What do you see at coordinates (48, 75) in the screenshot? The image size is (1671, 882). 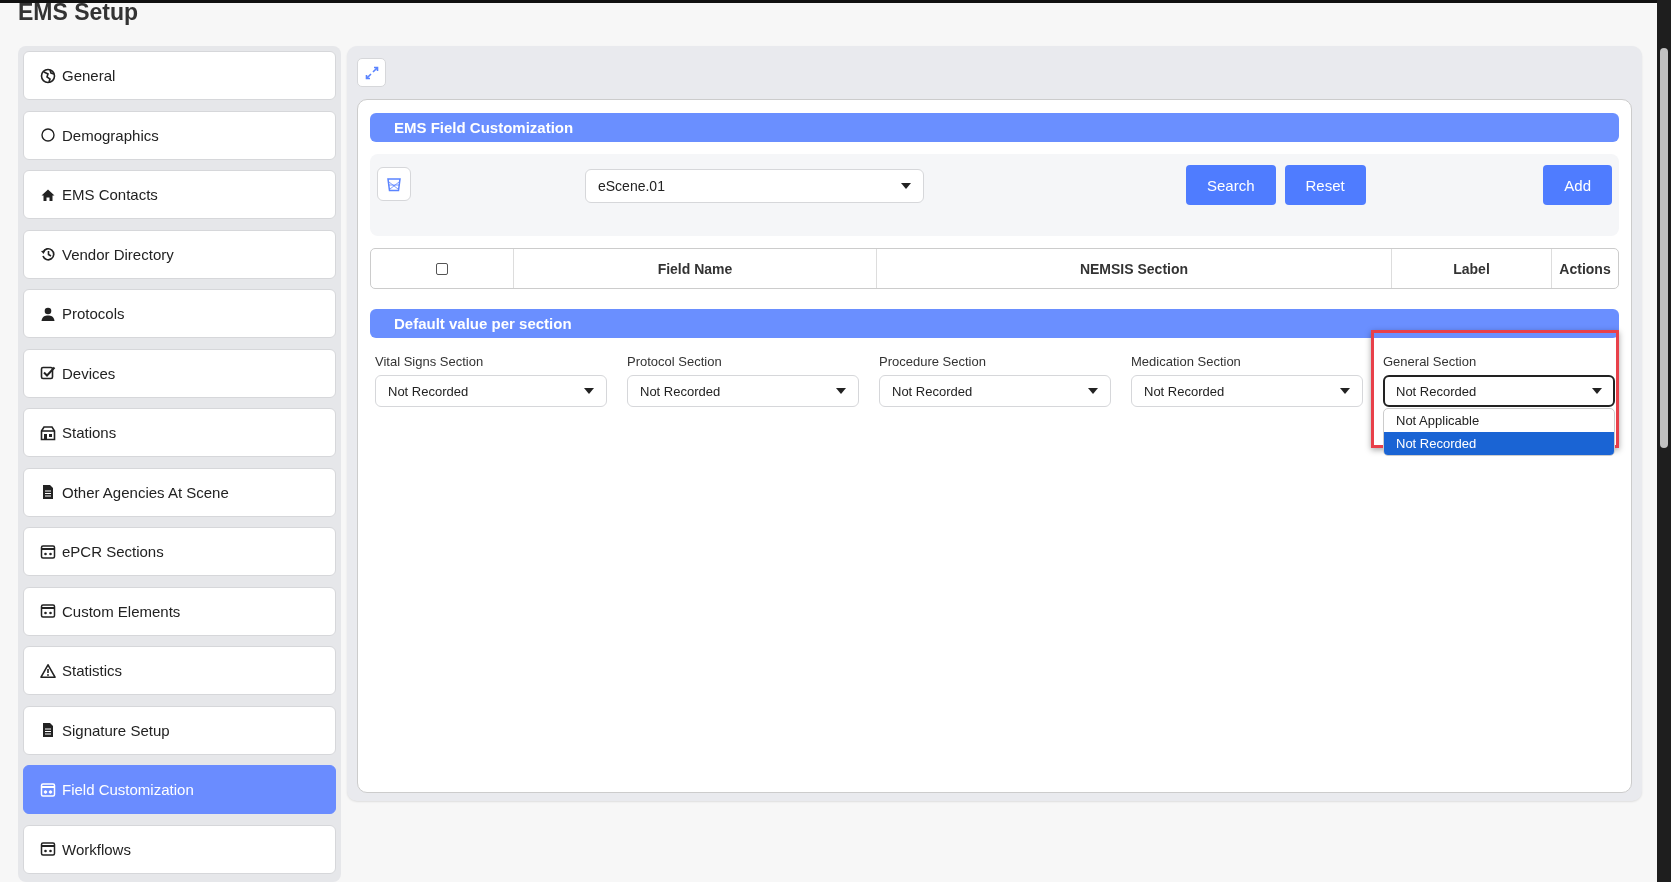 I see `globe-icon` at bounding box center [48, 75].